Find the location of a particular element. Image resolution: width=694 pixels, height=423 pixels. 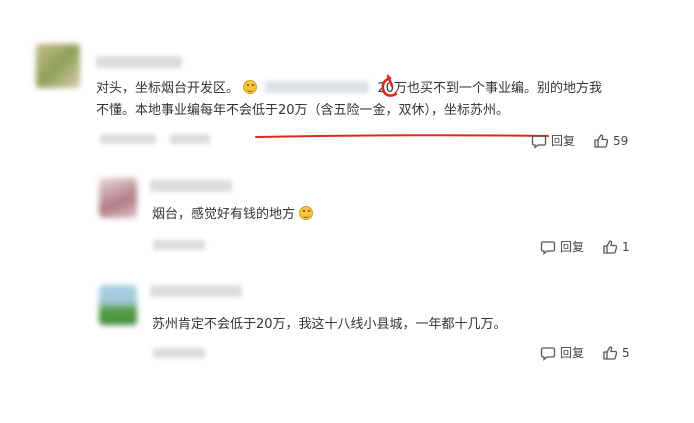

smile-emoji-icon is located at coordinates (306, 213).